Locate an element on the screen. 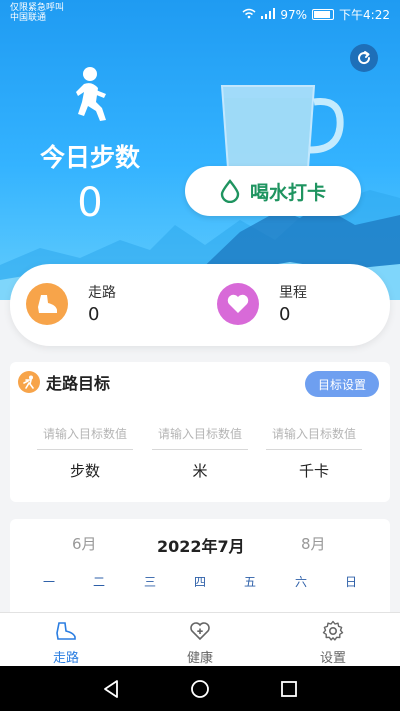  nav-item-walk: 走路 is located at coordinates (66, 642).